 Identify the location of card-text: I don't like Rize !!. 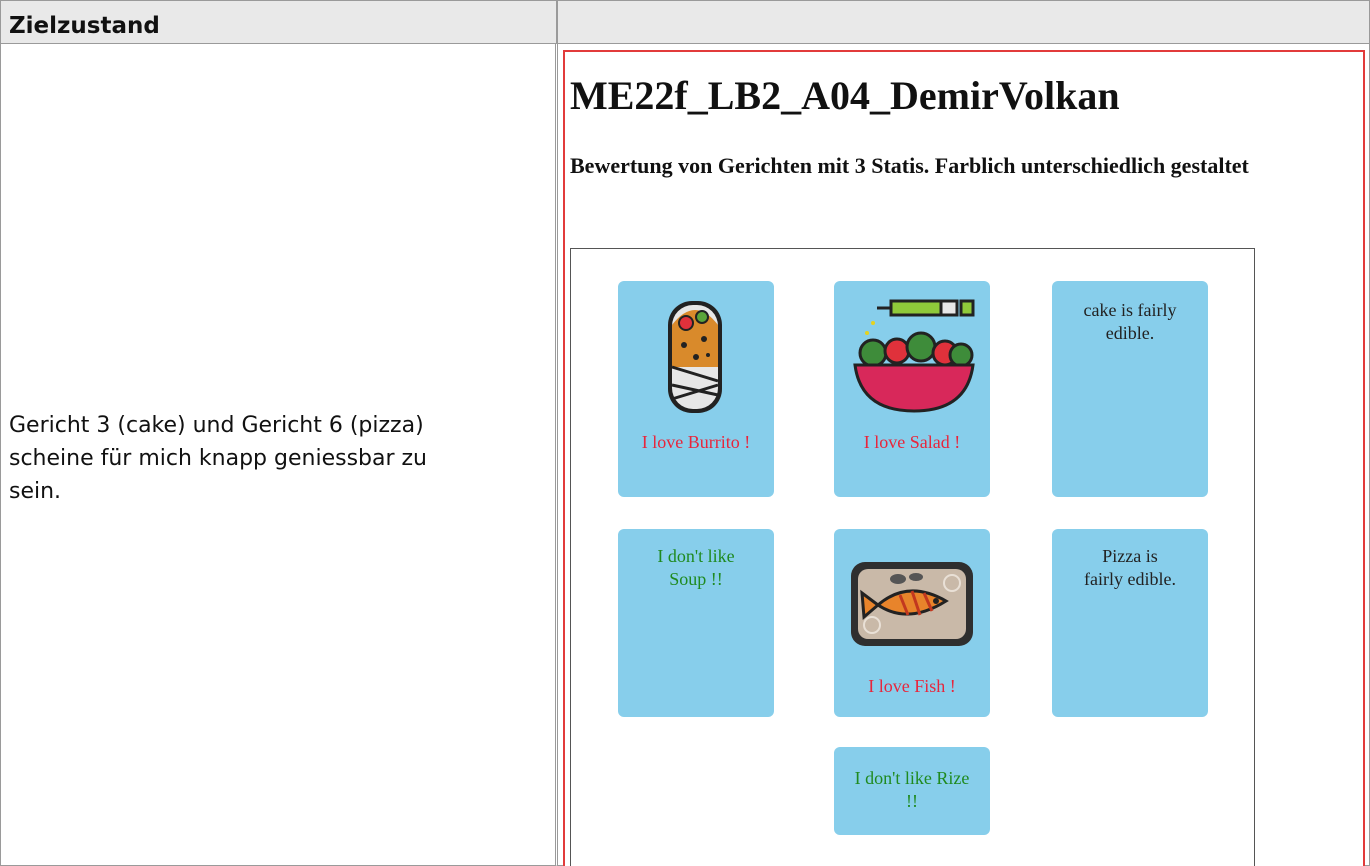
(912, 789).